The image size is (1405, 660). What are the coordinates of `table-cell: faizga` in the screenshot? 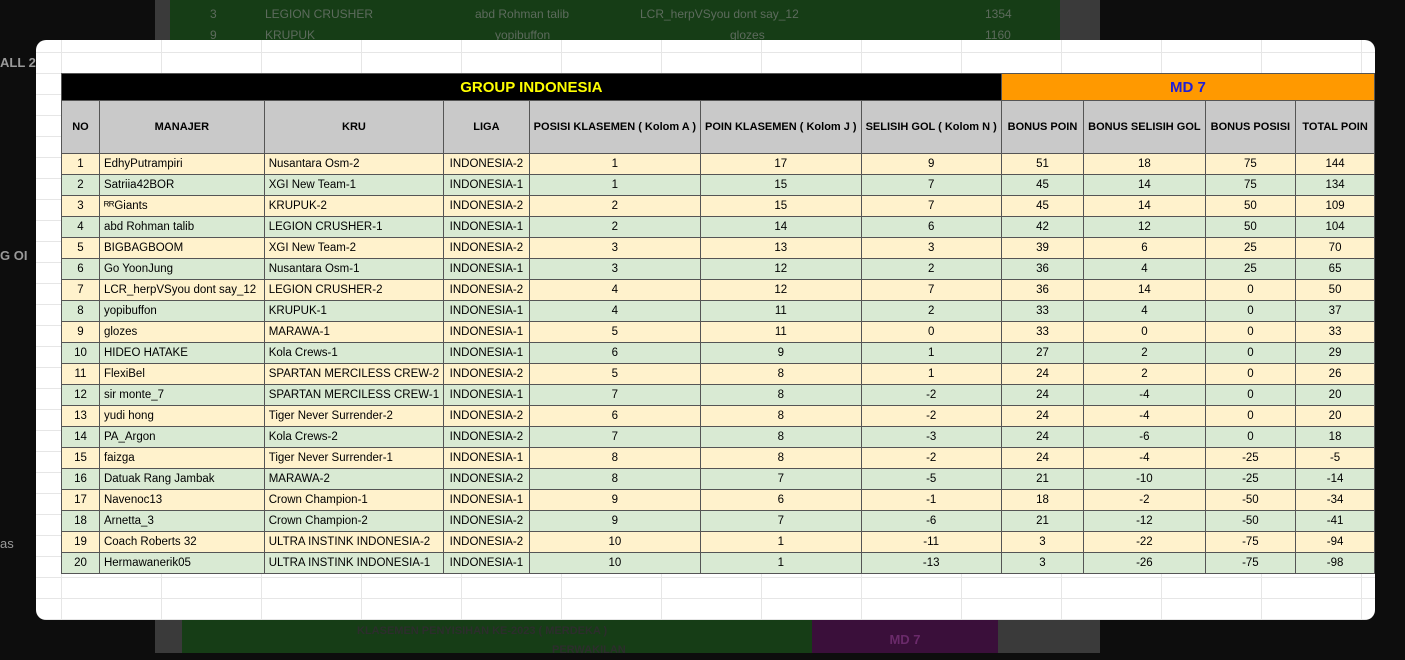 It's located at (181, 458).